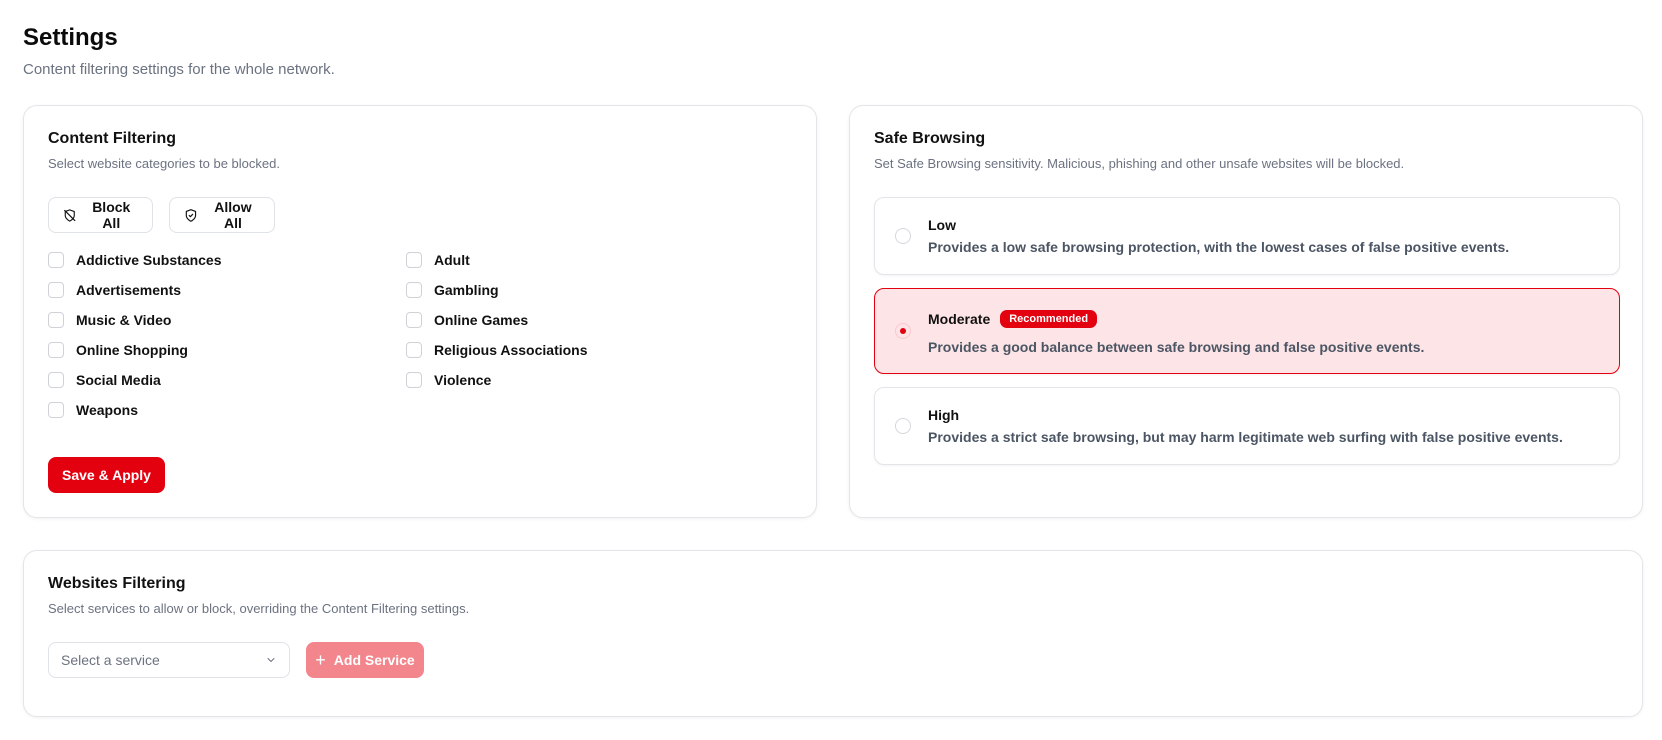 The width and height of the screenshot is (1662, 740). I want to click on recommended-badge: Recommended, so click(1049, 319).